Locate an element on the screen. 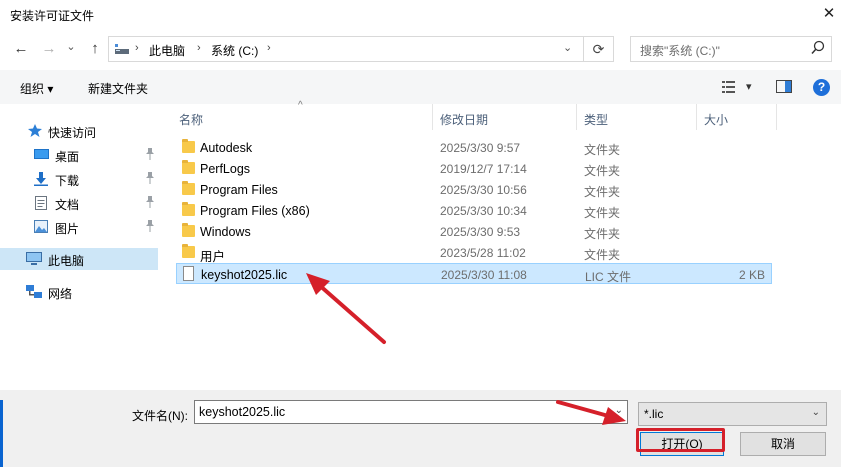 This screenshot has height=467, width=841. file-date: 2025/3/30 11:08 is located at coordinates (484, 275).